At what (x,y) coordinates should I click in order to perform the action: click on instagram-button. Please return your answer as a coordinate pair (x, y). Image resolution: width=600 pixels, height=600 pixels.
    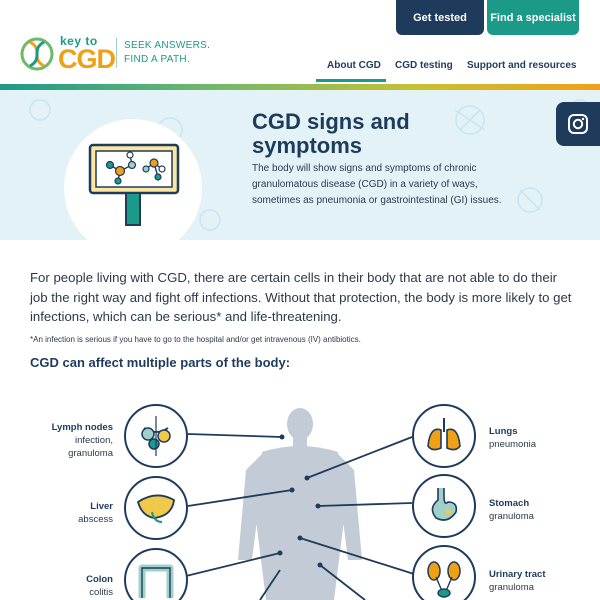
    Looking at the image, I should click on (578, 124).